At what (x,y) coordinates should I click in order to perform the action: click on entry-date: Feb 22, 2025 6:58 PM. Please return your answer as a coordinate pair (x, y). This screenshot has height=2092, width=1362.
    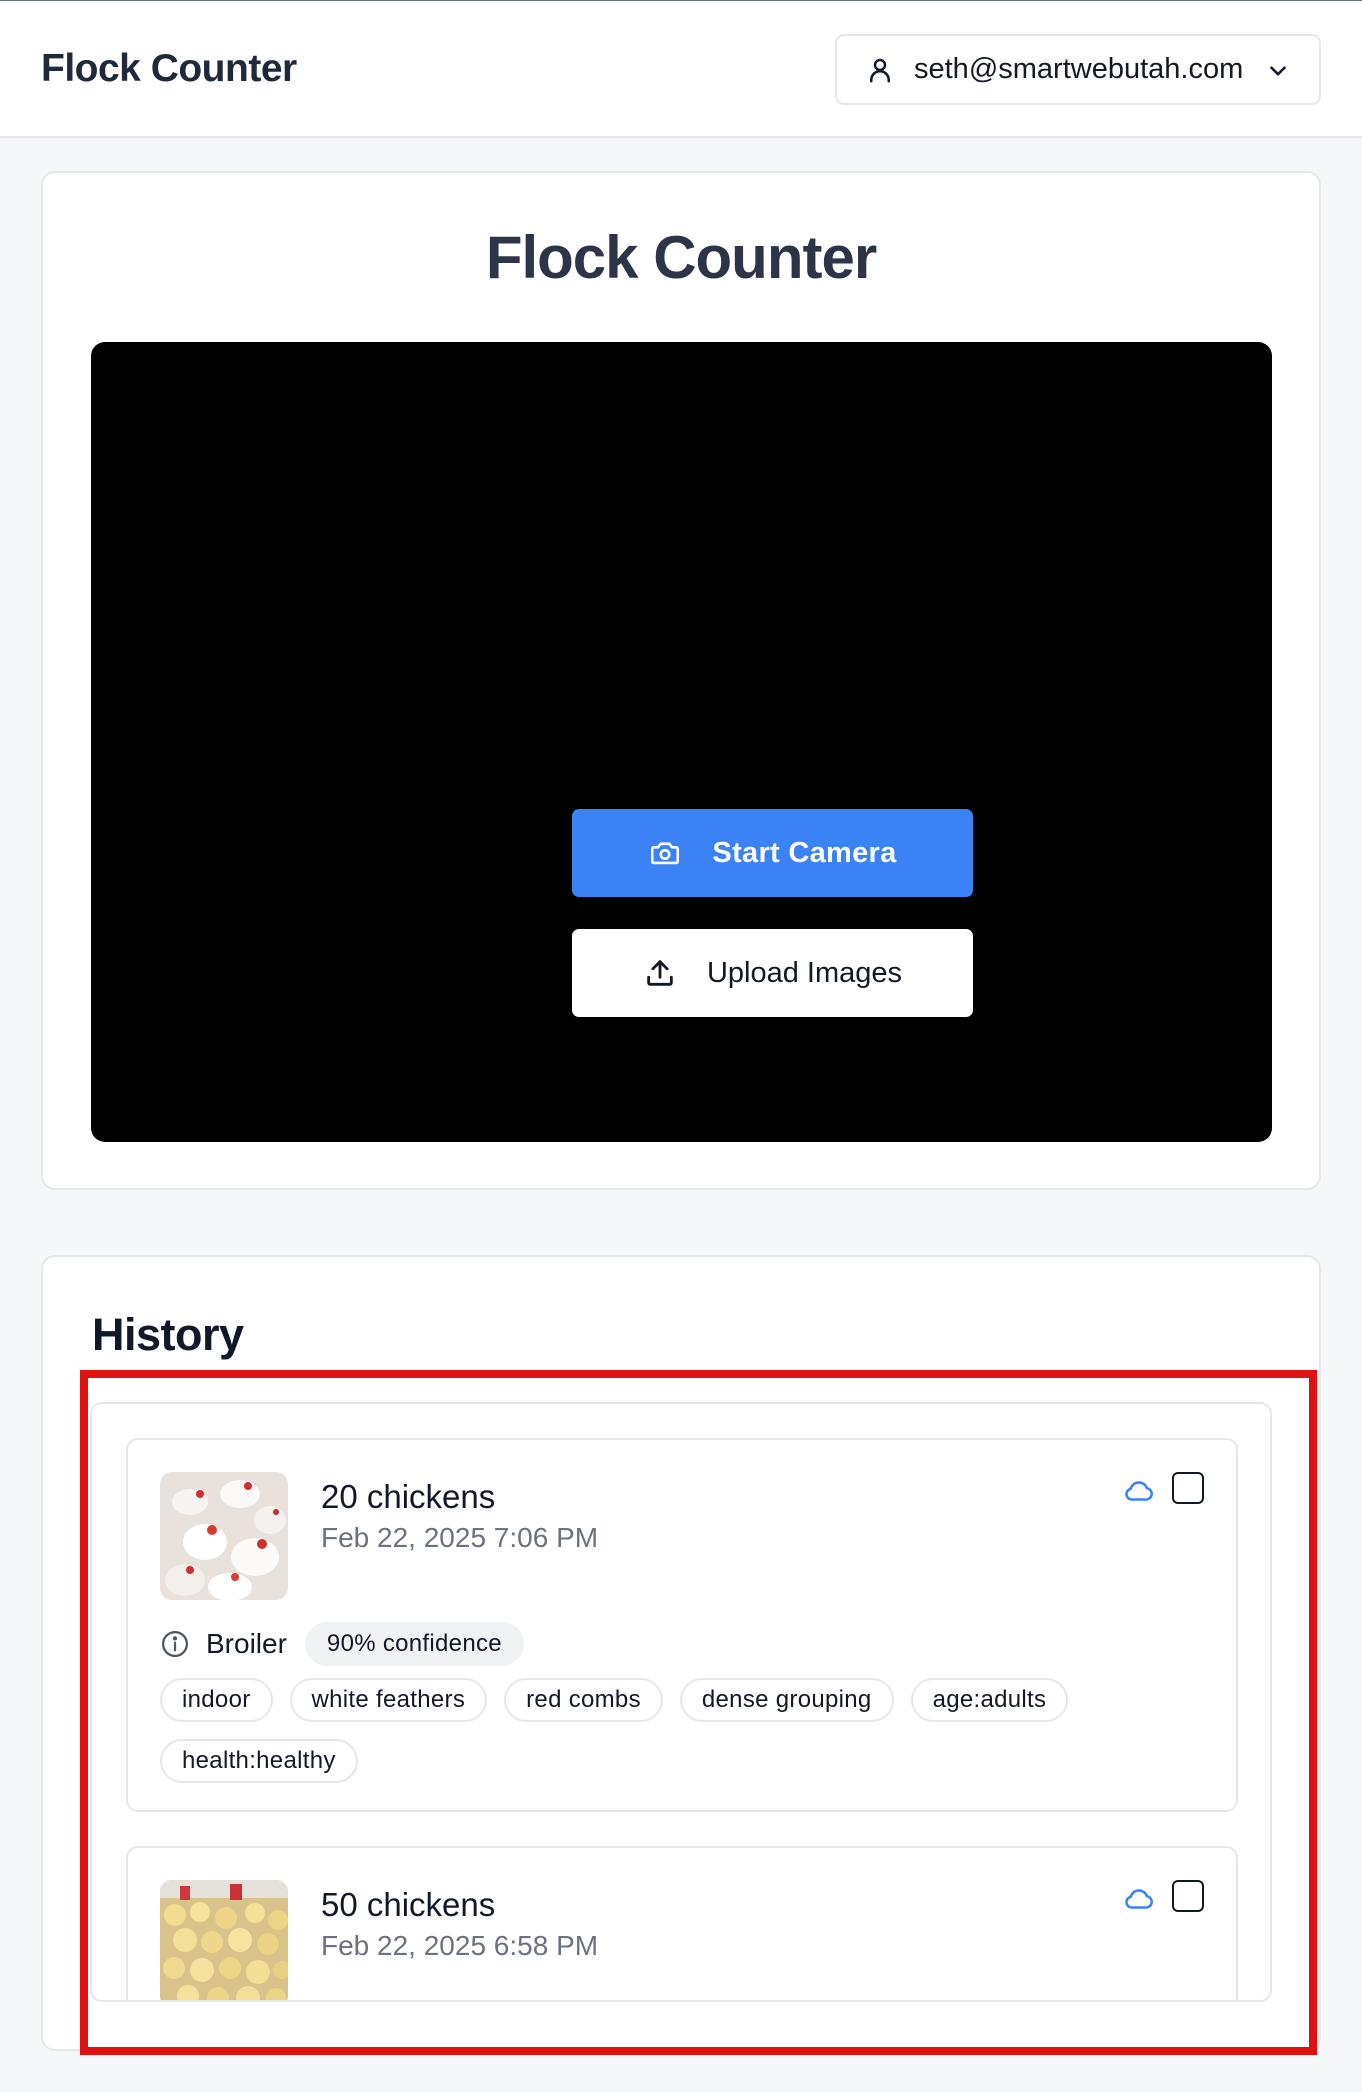
    Looking at the image, I should click on (460, 1945).